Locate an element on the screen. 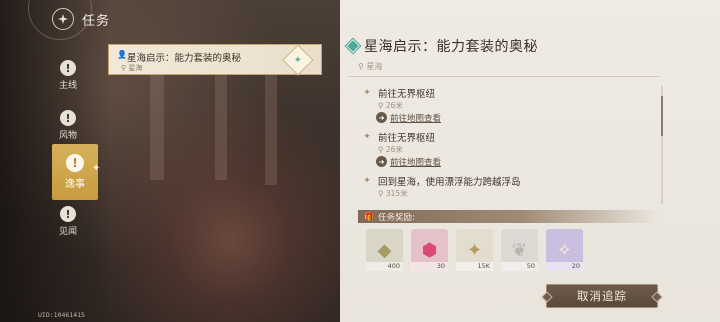  reward-item: ✧ 20 is located at coordinates (564, 250).